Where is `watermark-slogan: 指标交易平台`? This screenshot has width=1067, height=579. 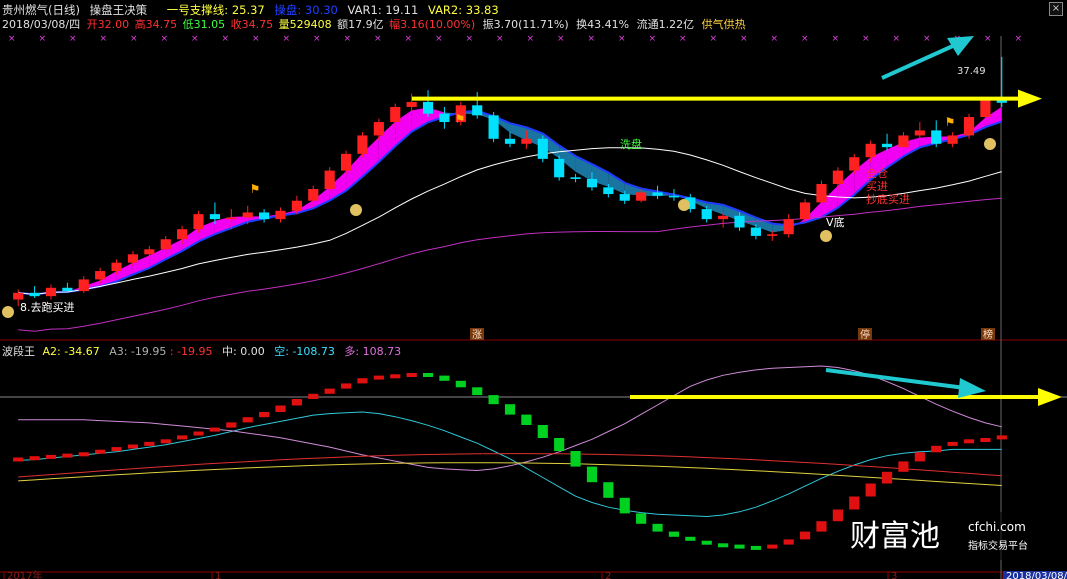 watermark-slogan: 指标交易平台 is located at coordinates (998, 545).